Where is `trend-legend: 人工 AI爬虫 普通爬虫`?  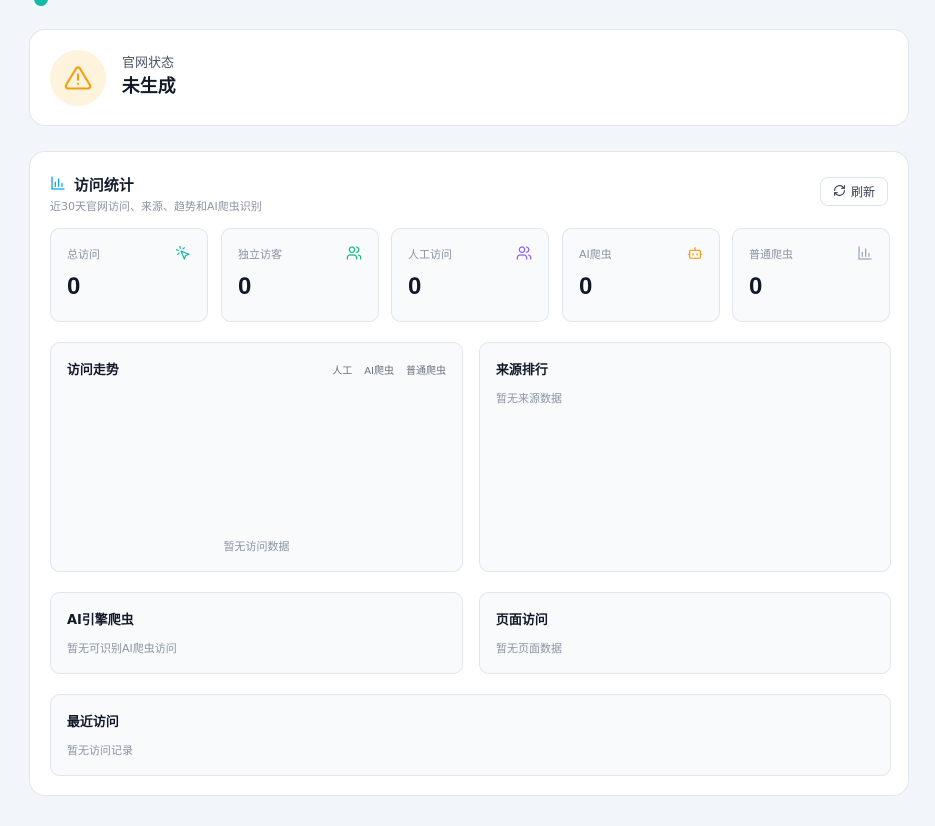 trend-legend: 人工 AI爬虫 普通爬虫 is located at coordinates (389, 369).